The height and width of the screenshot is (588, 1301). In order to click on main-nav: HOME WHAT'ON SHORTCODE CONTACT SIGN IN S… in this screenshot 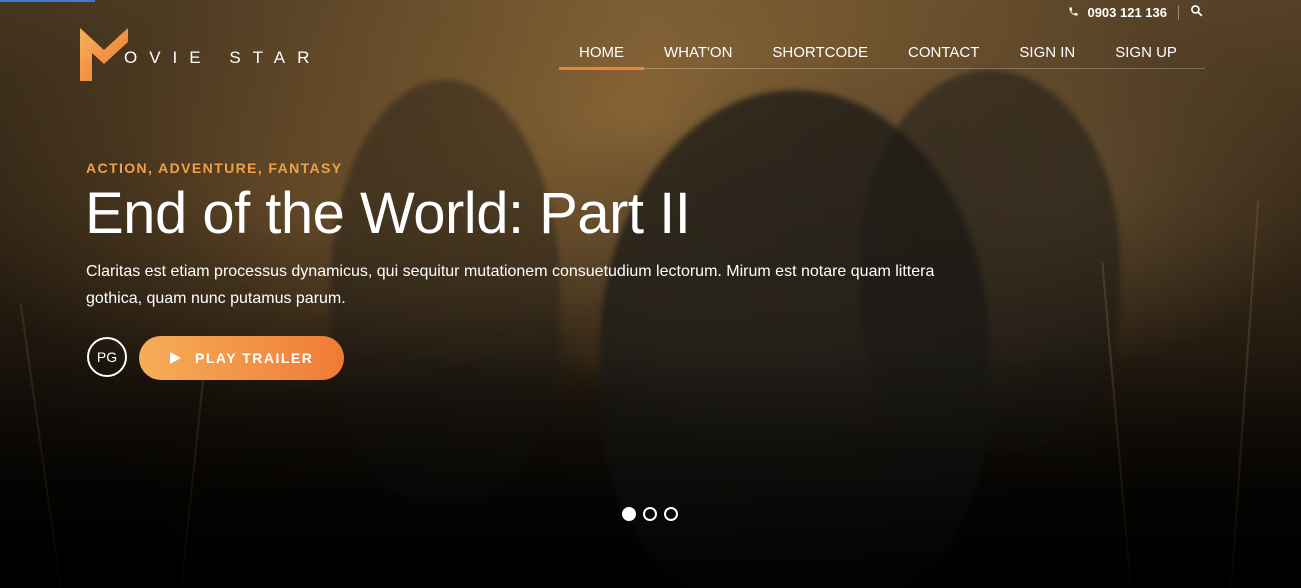, I will do `click(882, 53)`.